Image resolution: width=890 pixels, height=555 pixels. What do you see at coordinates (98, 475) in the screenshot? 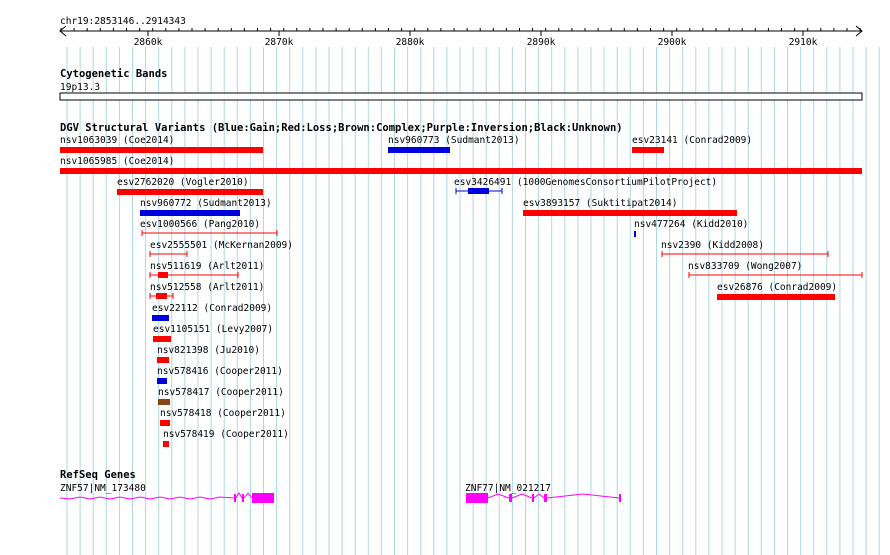
I see `refseq-track-title: RefSeq Genes` at bounding box center [98, 475].